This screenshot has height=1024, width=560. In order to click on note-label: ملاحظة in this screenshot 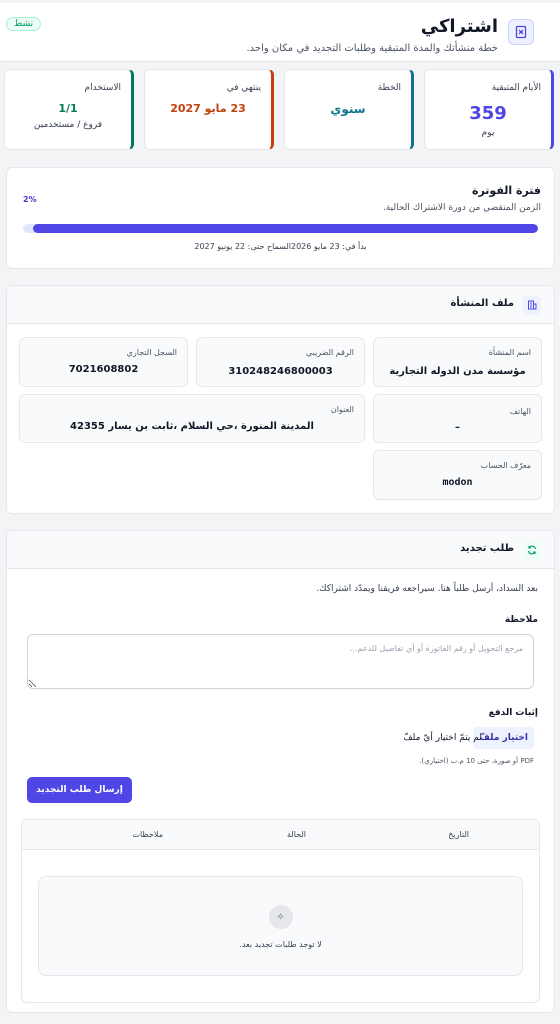, I will do `click(521, 620)`.